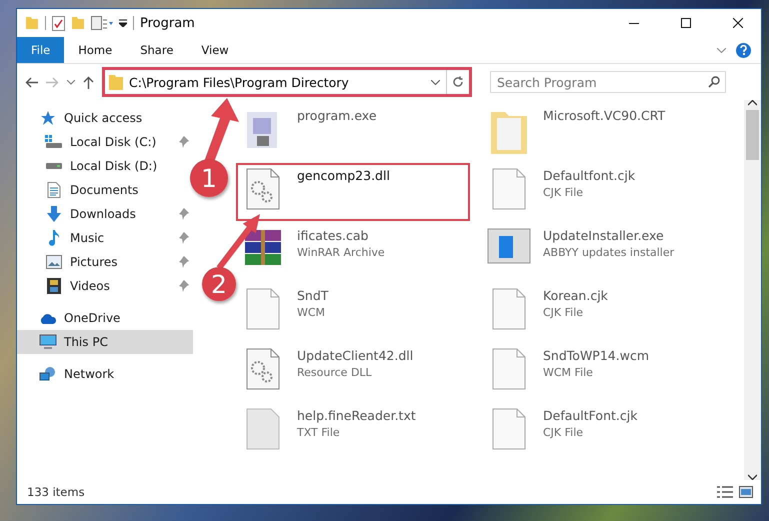 Image resolution: width=769 pixels, height=521 pixels. I want to click on dropdown-chevron-icon, so click(435, 82).